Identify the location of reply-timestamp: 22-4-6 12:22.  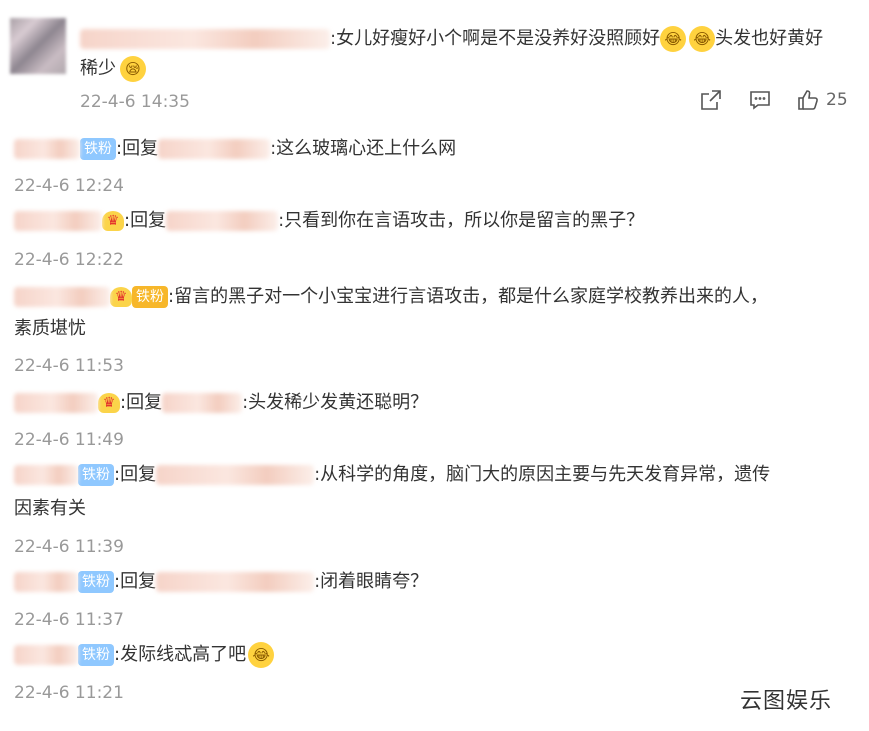
(69, 260).